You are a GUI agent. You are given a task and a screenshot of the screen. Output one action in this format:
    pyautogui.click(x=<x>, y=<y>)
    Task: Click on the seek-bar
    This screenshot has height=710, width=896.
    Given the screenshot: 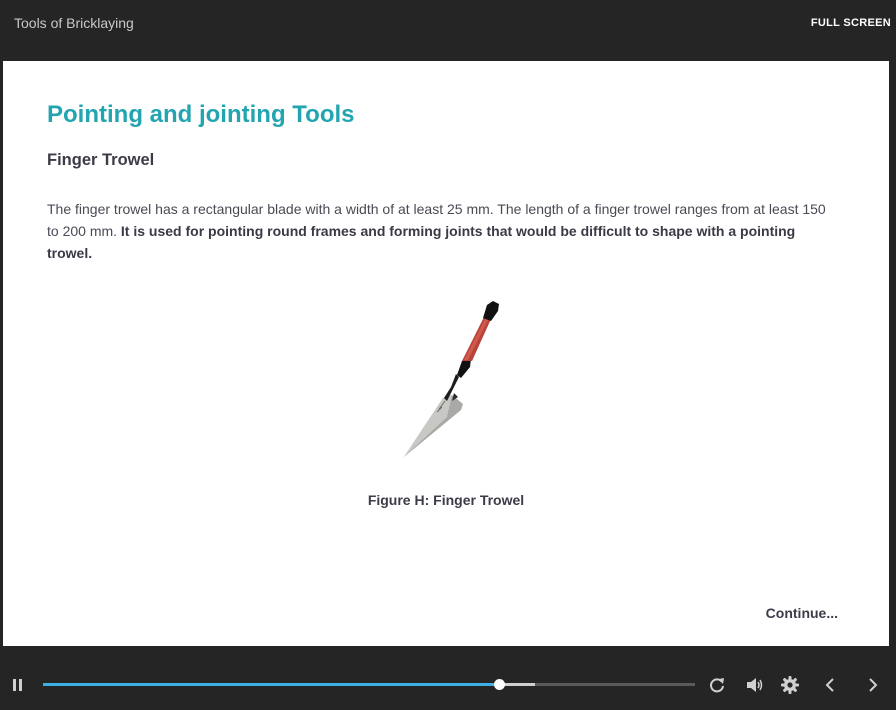 What is the action you would take?
    pyautogui.click(x=369, y=684)
    